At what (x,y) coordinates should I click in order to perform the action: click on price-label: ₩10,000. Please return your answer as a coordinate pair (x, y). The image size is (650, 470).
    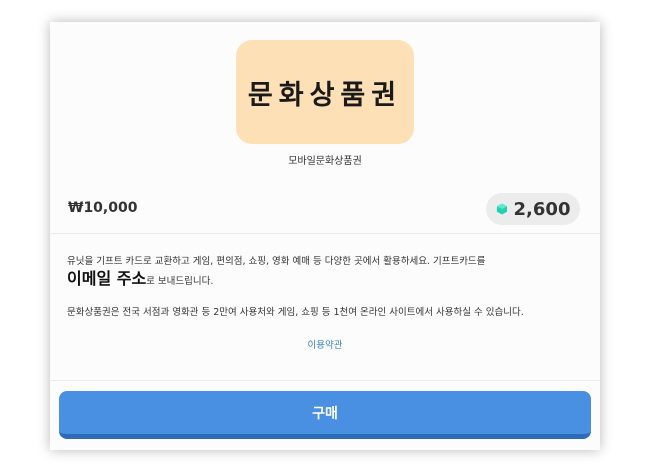
    Looking at the image, I should click on (103, 208).